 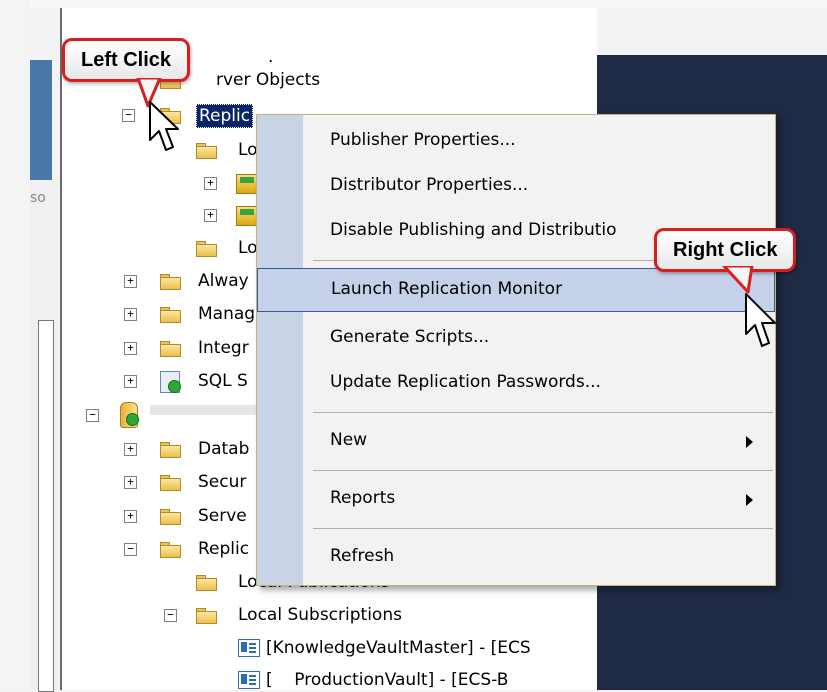 What do you see at coordinates (223, 348) in the screenshot?
I see `tree-node-label: Integr` at bounding box center [223, 348].